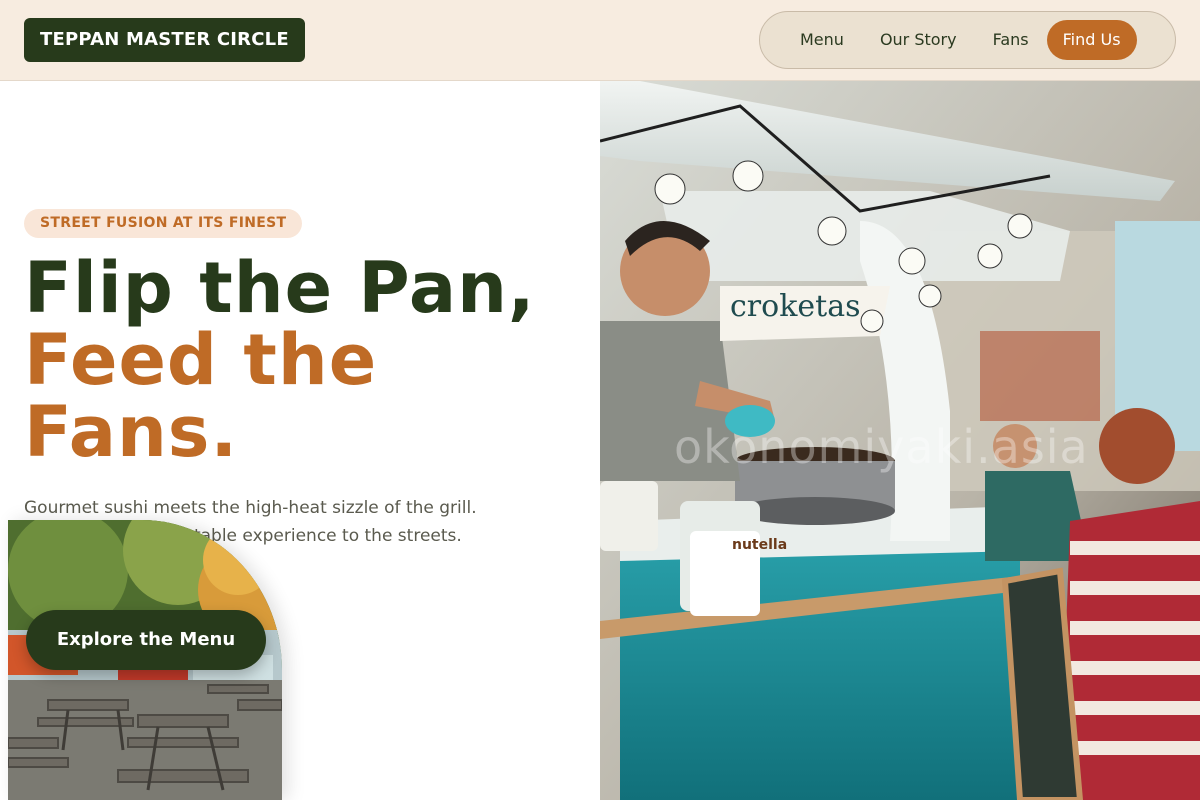  What do you see at coordinates (164, 40) in the screenshot?
I see `brand-logo: TEPPAN MASTER CIRCLE` at bounding box center [164, 40].